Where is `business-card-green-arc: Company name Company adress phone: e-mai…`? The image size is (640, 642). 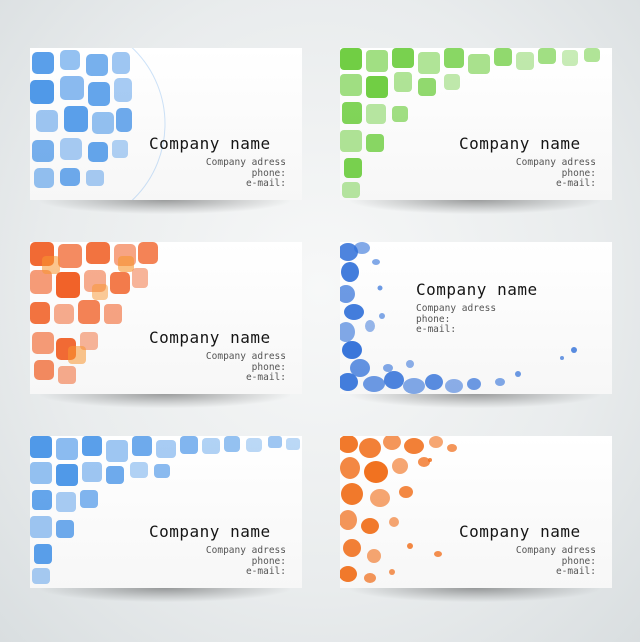 business-card-green-arc: Company name Company adress phone: e-mai… is located at coordinates (476, 124).